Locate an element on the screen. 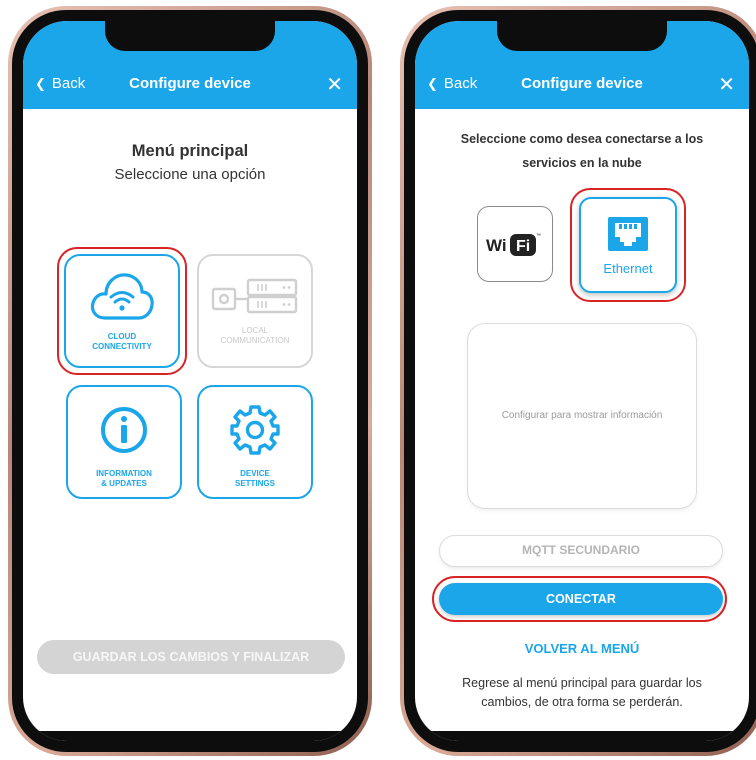 The height and width of the screenshot is (760, 756). tile-label: & UPDATES is located at coordinates (124, 483).